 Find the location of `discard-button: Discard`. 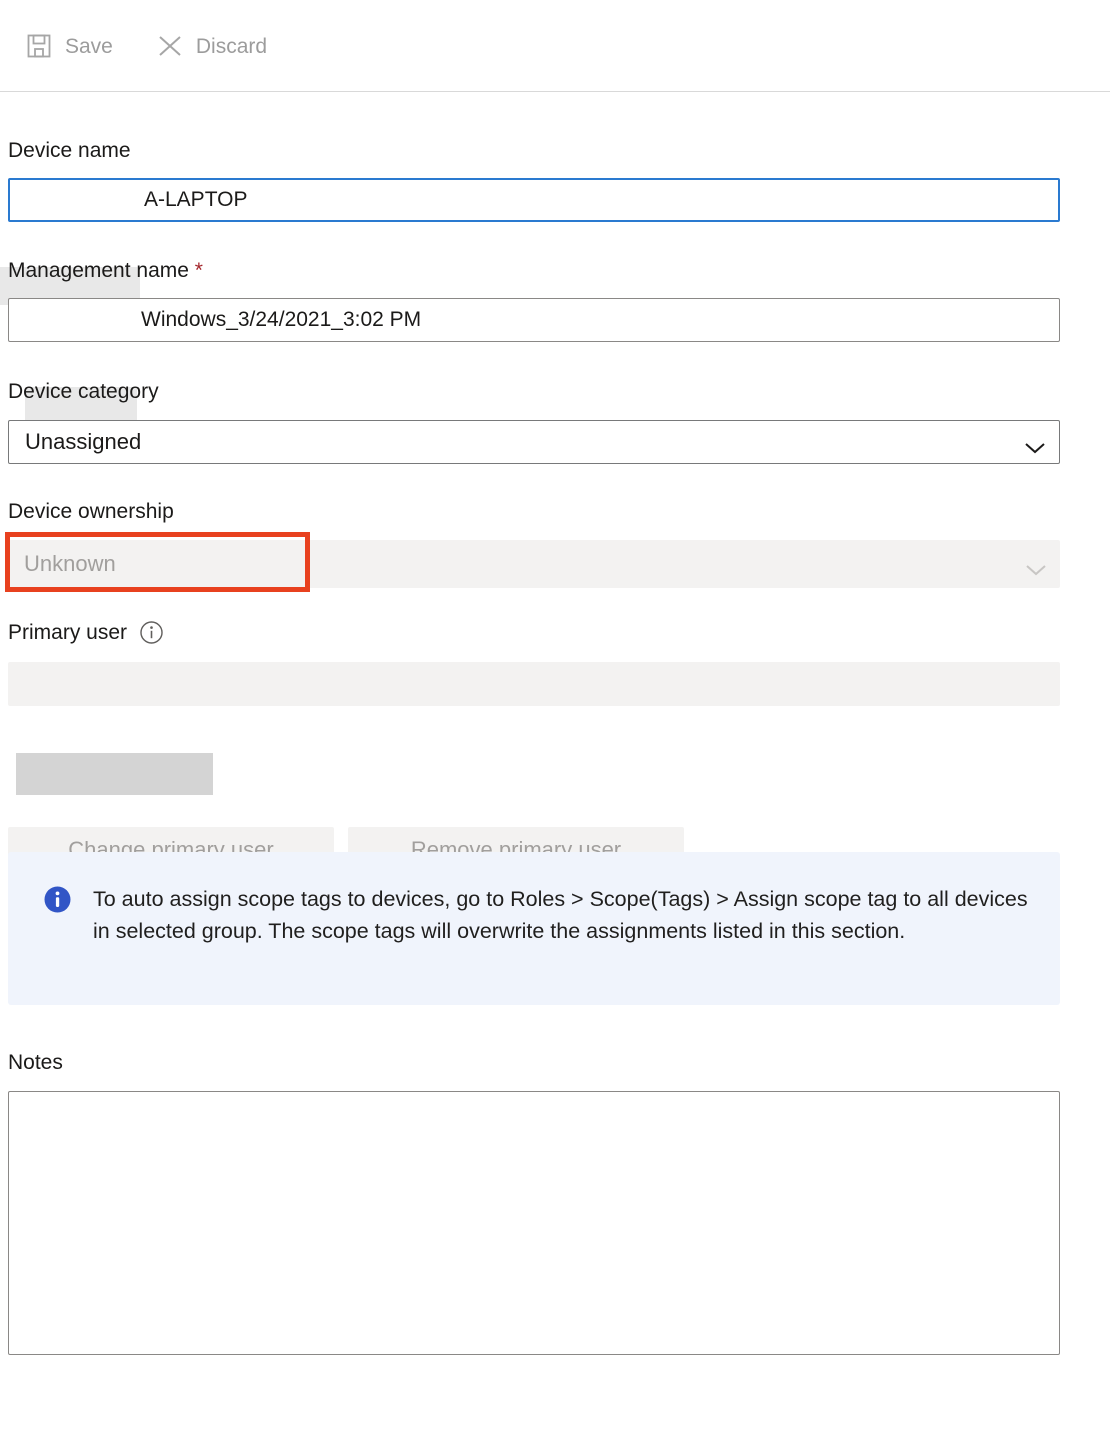

discard-button: Discard is located at coordinates (212, 46).